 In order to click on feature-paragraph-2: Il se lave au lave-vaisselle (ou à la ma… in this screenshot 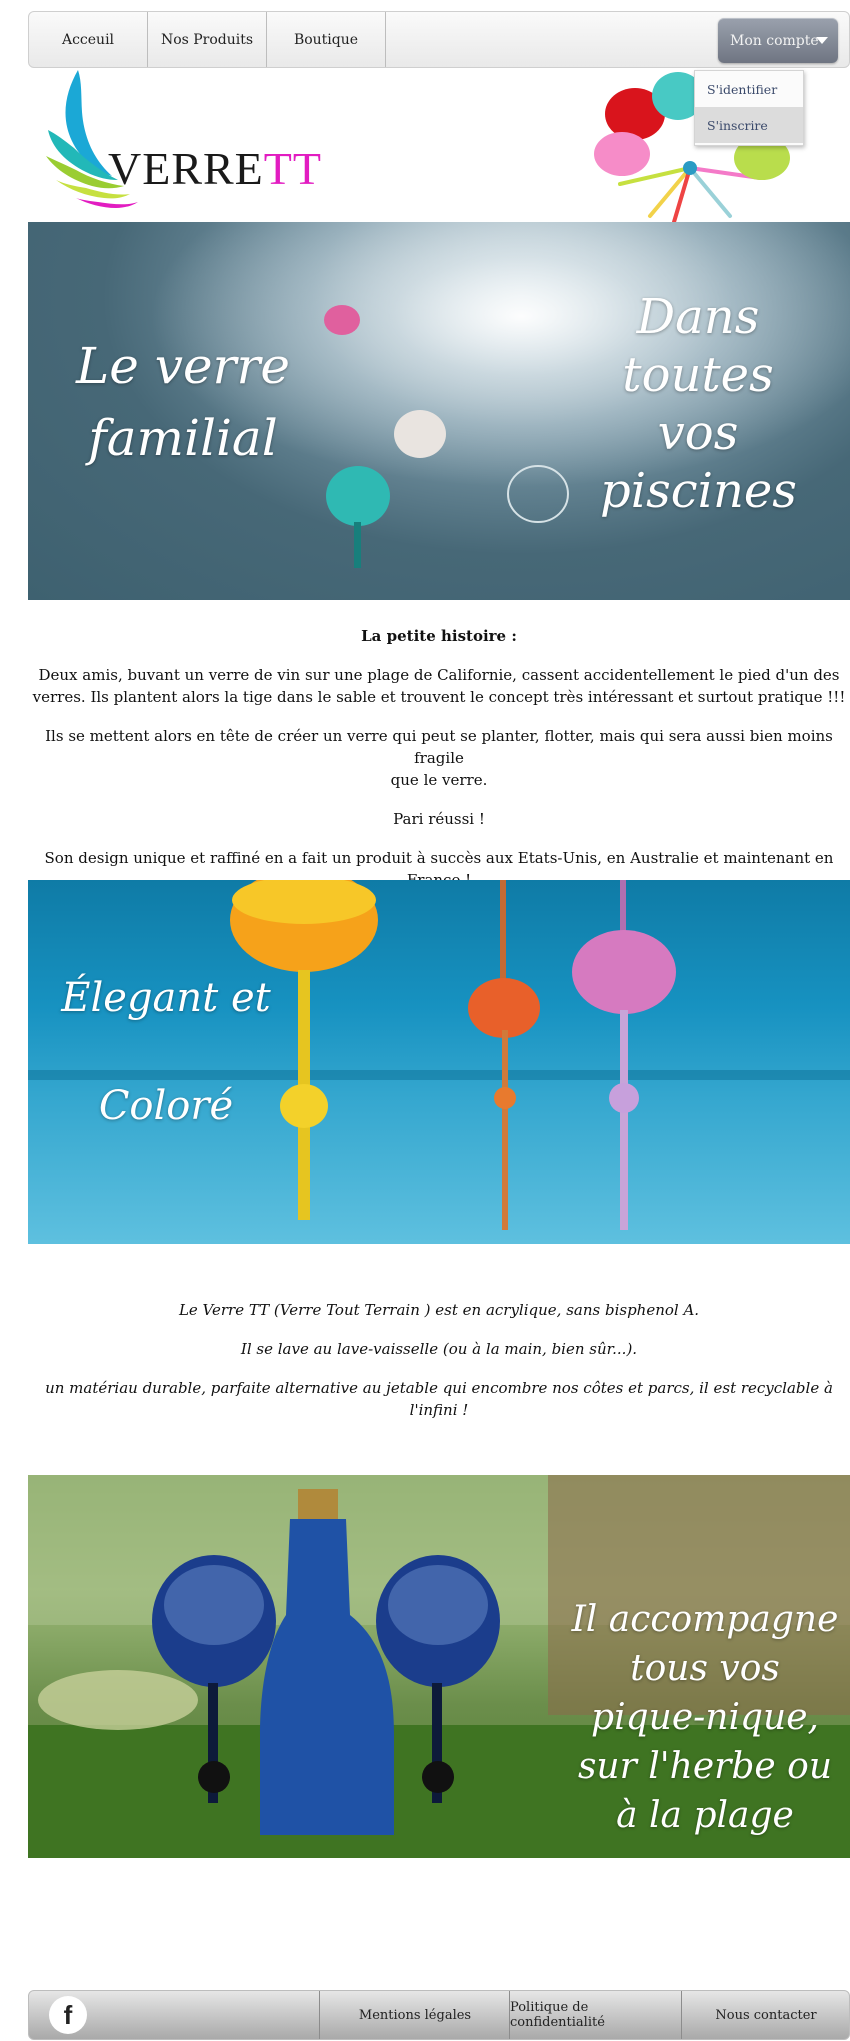, I will do `click(439, 1349)`.